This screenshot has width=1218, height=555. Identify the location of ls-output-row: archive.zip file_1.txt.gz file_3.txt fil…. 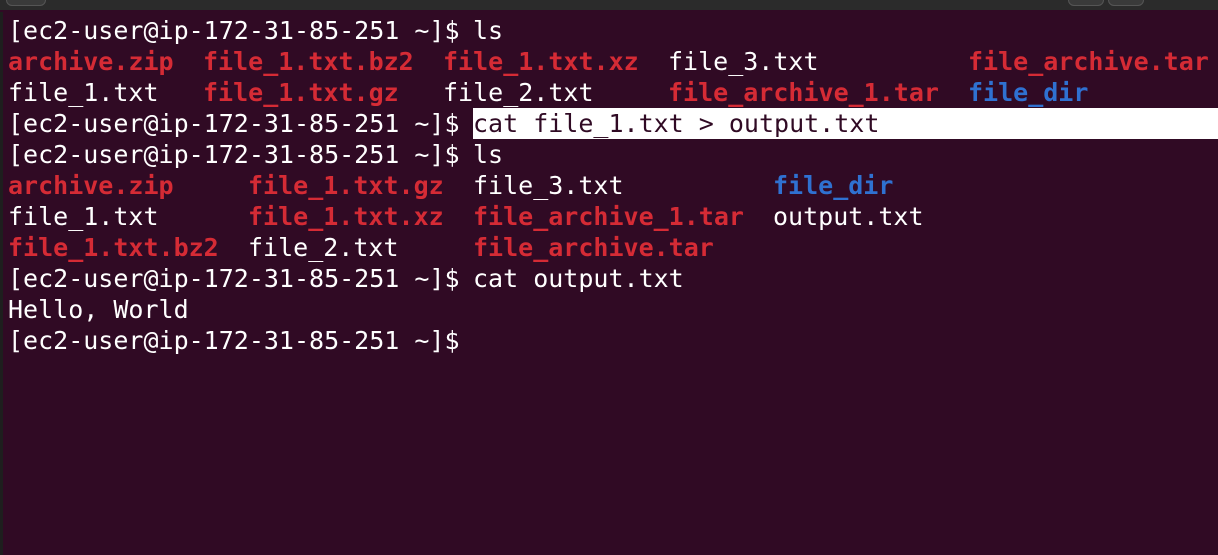
(450, 185).